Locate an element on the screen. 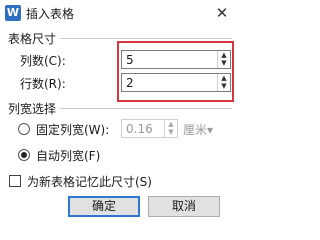 Image resolution: width=320 pixels, height=240 pixels. auto-width-radio is located at coordinates (24, 155).